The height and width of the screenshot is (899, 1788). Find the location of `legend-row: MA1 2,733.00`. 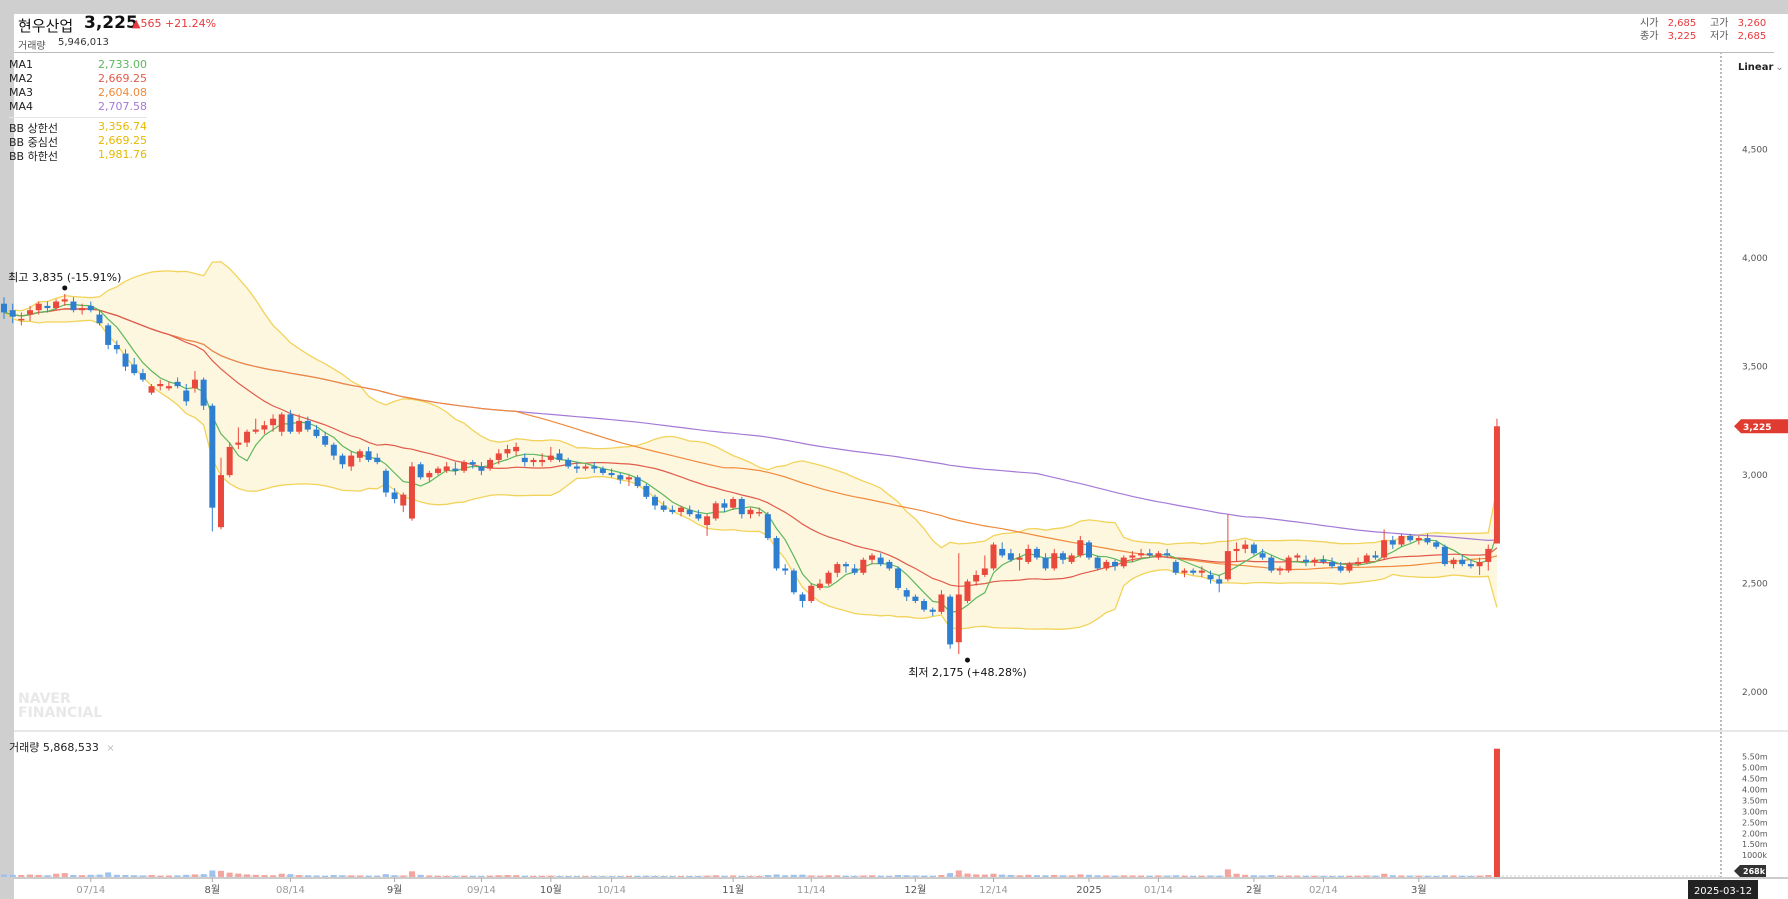

legend-row: MA1 2,733.00 is located at coordinates (78, 65).